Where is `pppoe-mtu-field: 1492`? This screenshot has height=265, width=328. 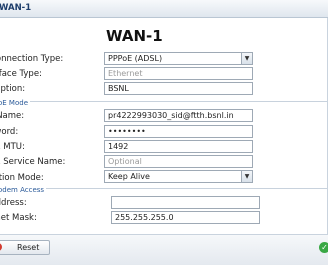
pppoe-mtu-field: 1492 is located at coordinates (178, 146).